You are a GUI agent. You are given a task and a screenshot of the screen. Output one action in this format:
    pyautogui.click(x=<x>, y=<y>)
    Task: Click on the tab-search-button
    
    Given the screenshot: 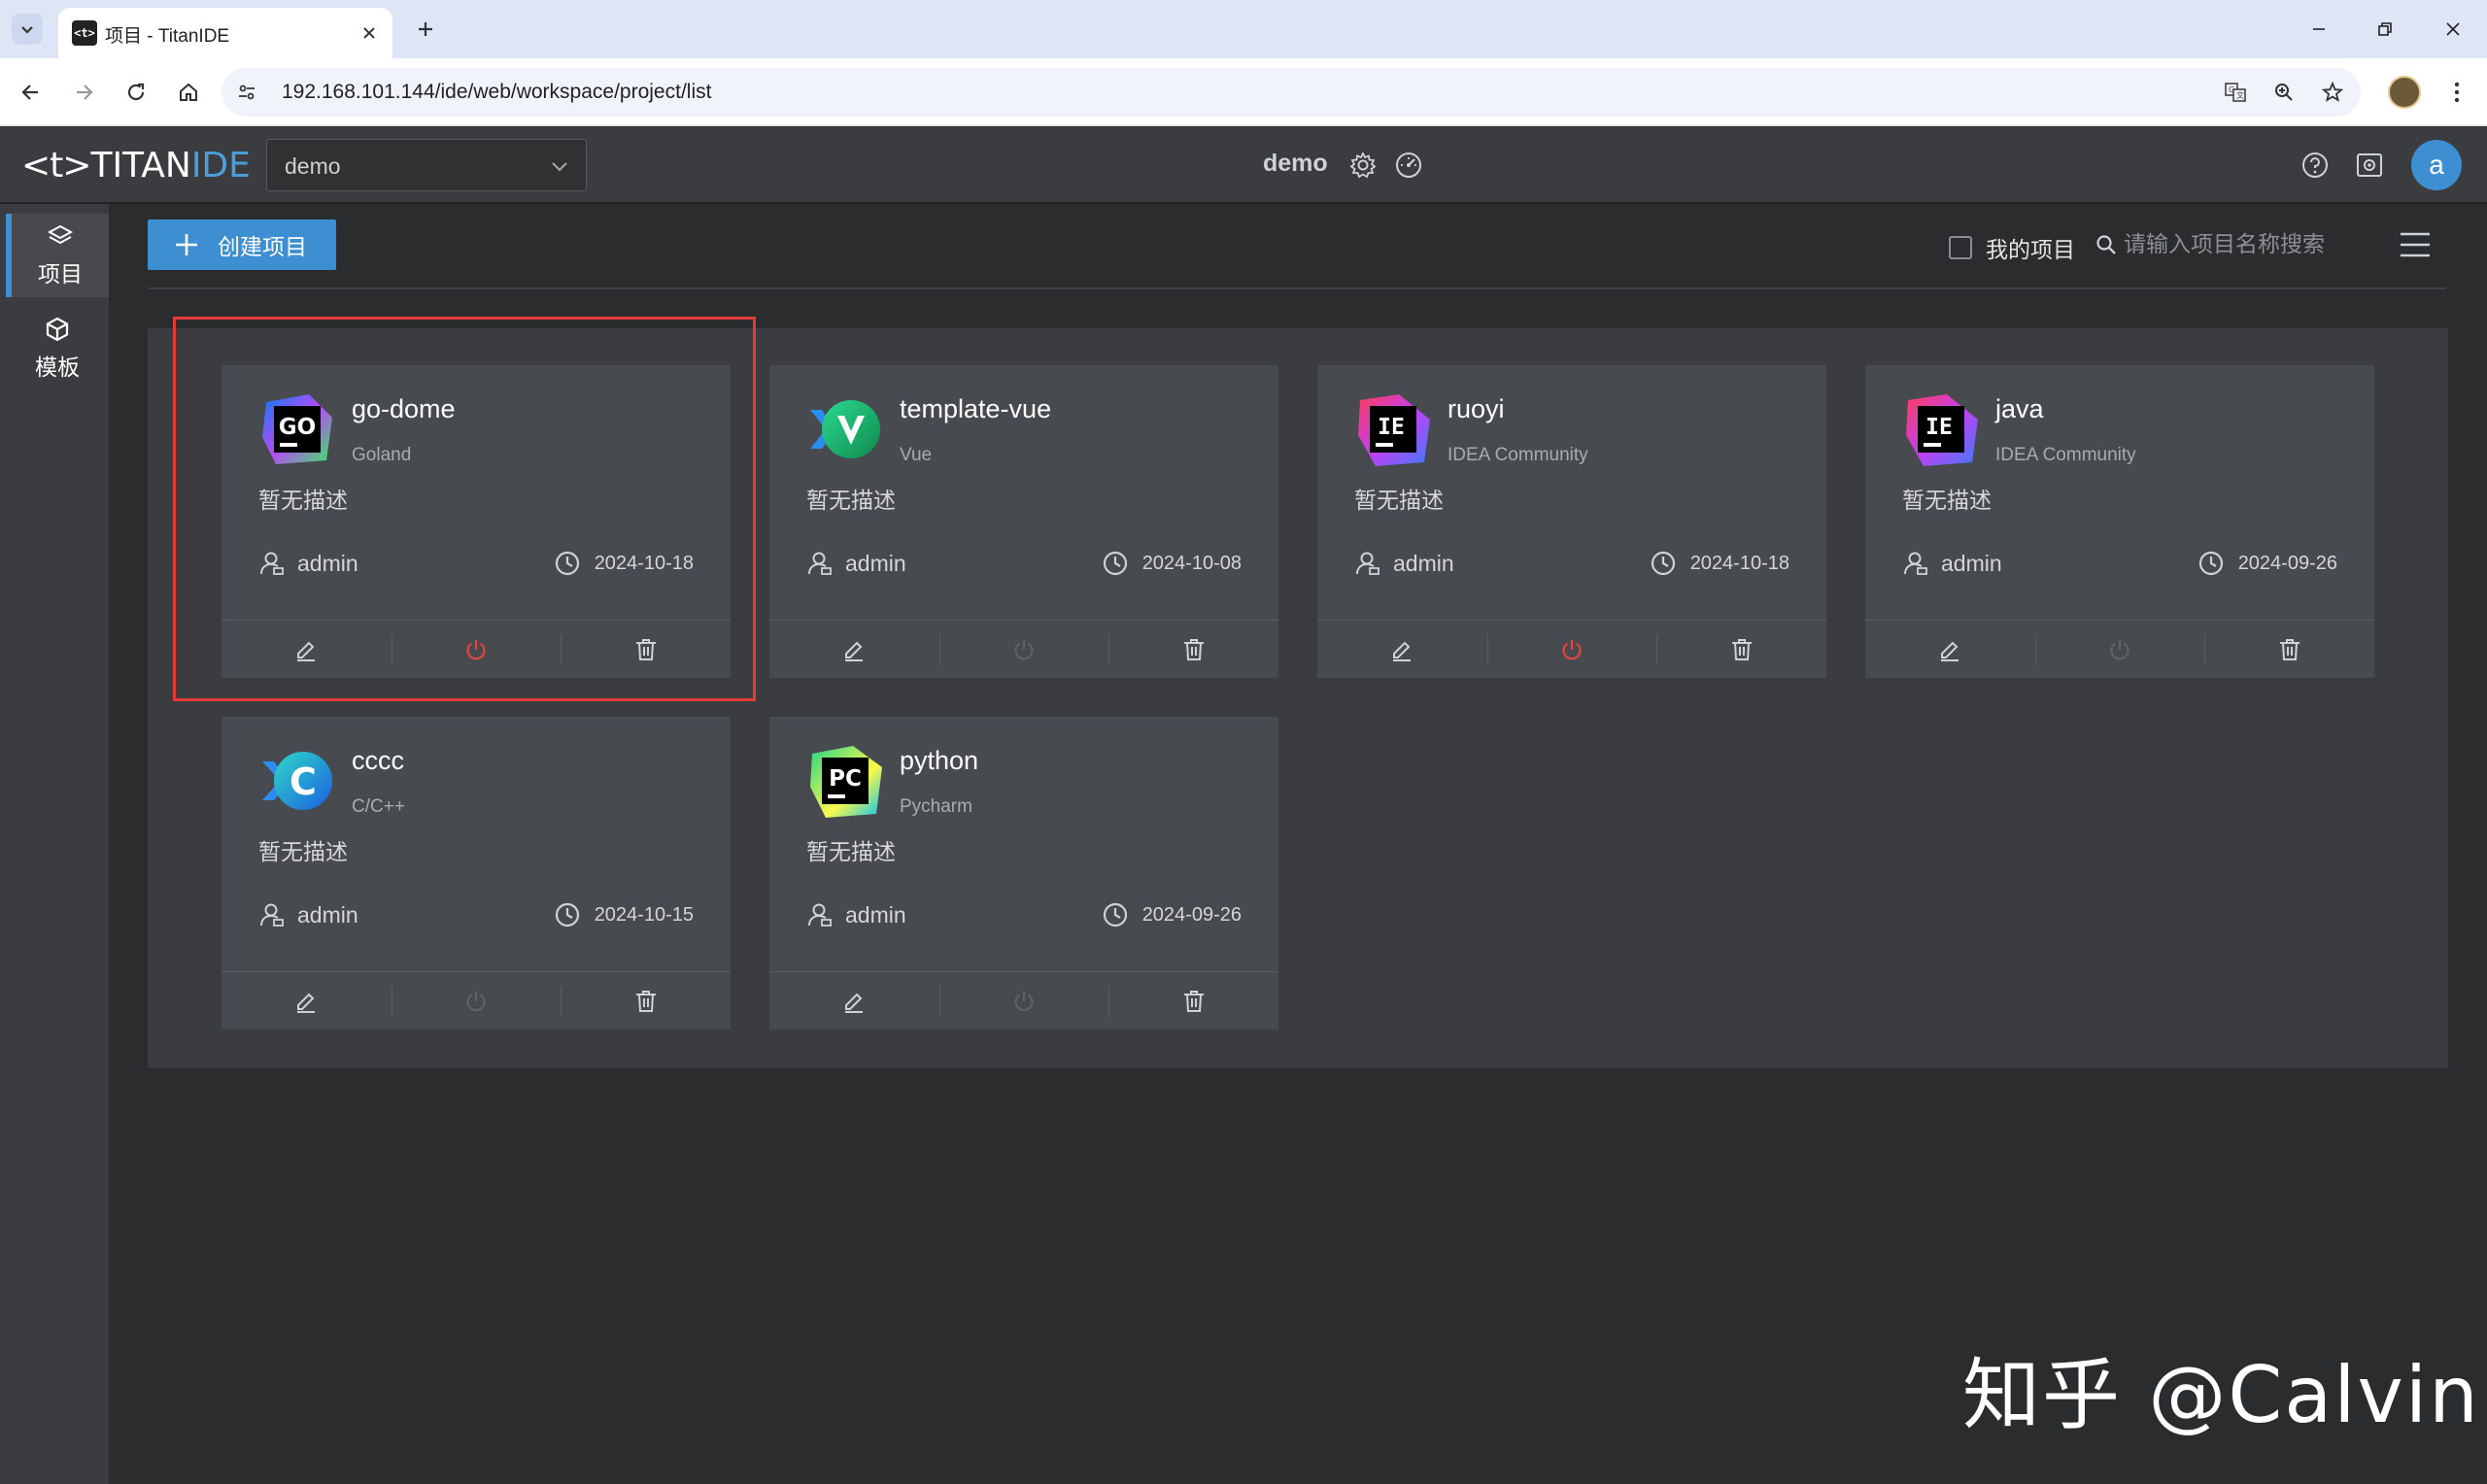 What is the action you would take?
    pyautogui.click(x=27, y=29)
    